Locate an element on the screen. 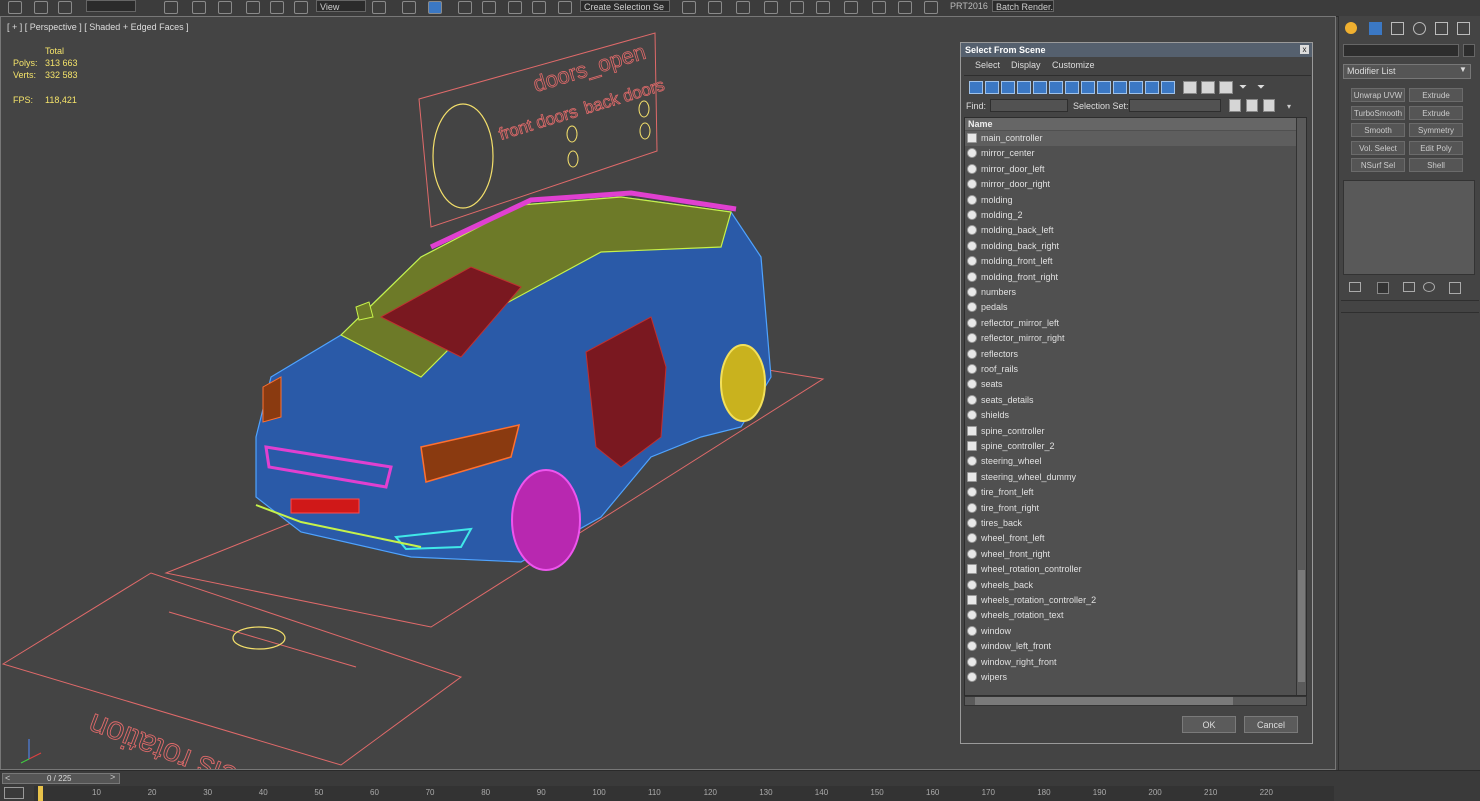  remove-modifier-icon is located at coordinates (1429, 287).